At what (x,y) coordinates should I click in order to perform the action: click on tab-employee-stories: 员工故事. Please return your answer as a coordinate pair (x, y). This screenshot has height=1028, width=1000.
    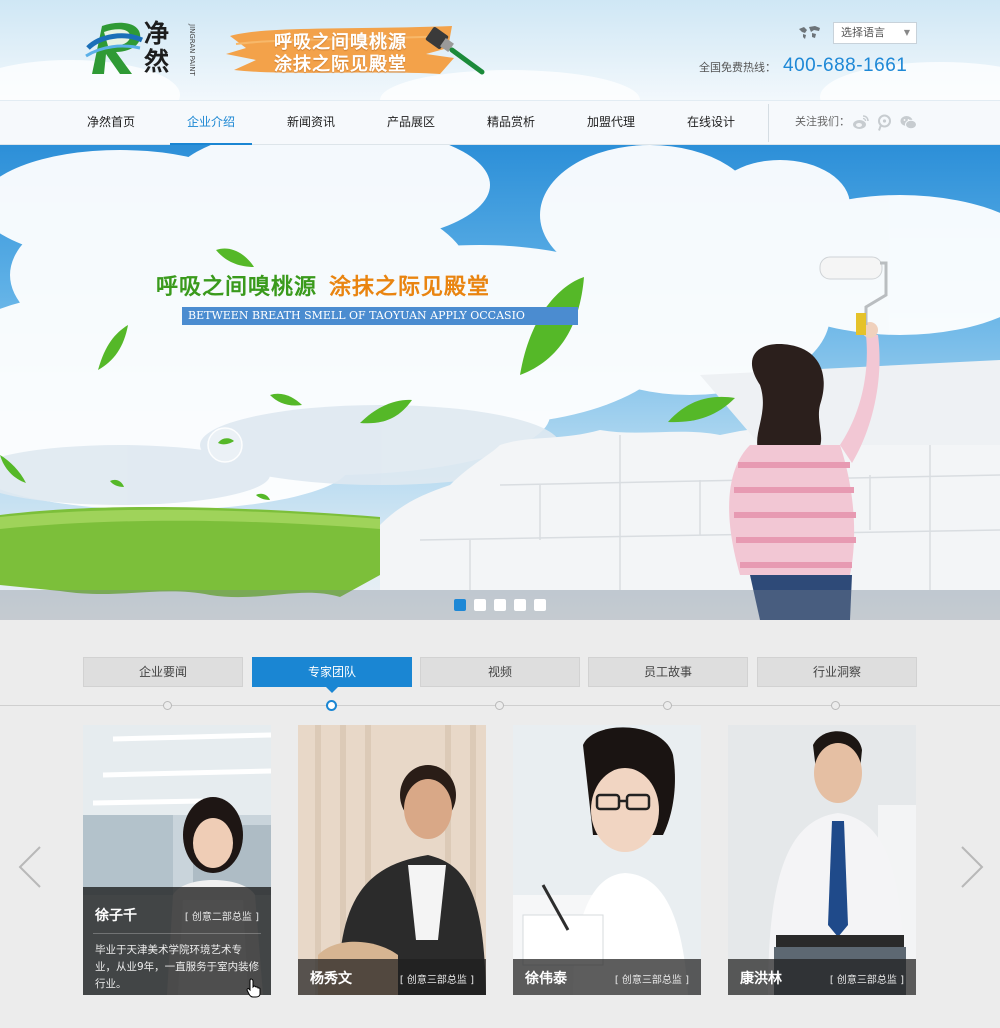
    Looking at the image, I should click on (668, 672).